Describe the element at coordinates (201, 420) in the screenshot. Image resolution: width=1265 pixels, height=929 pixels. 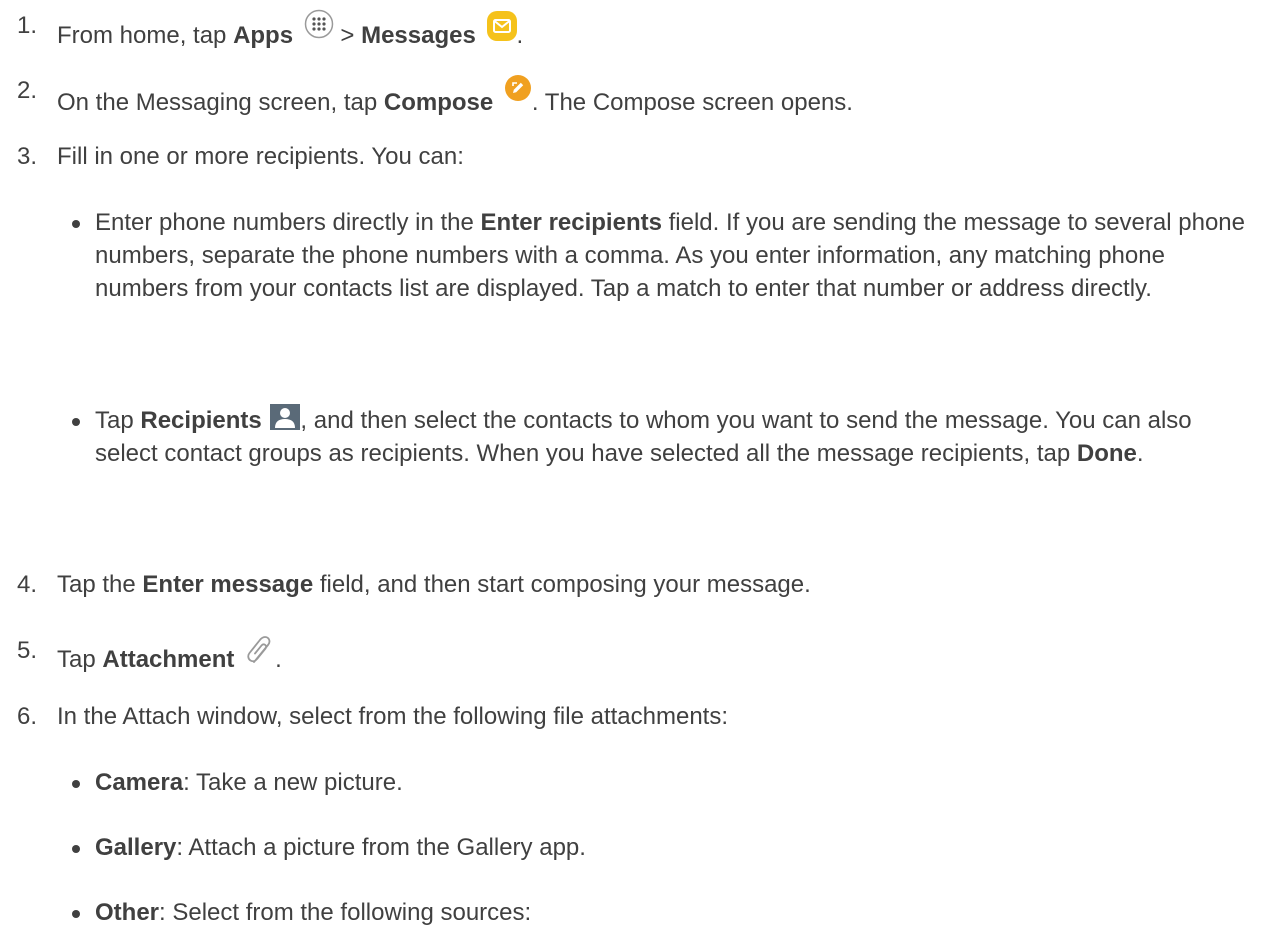
I see `recipients-label: Recipients` at that location.